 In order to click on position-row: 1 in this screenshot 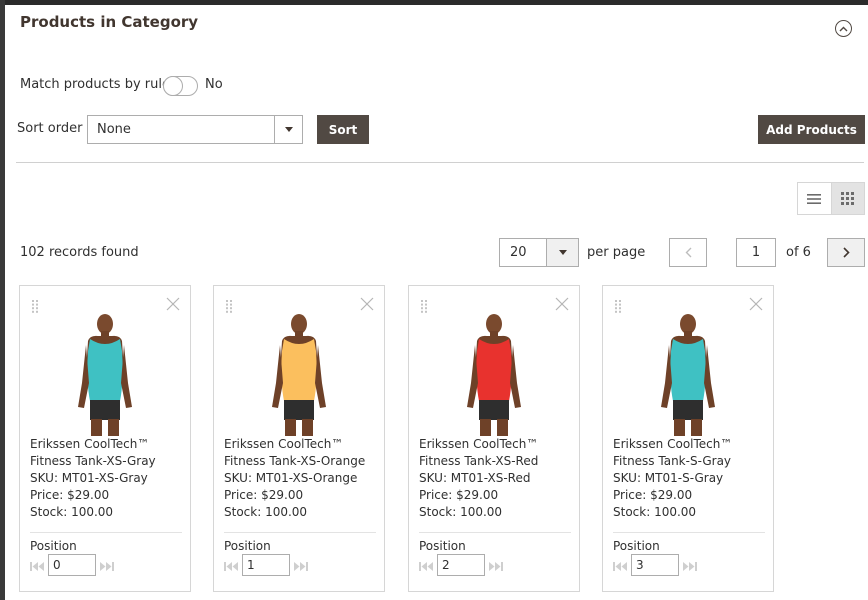, I will do `click(266, 565)`.